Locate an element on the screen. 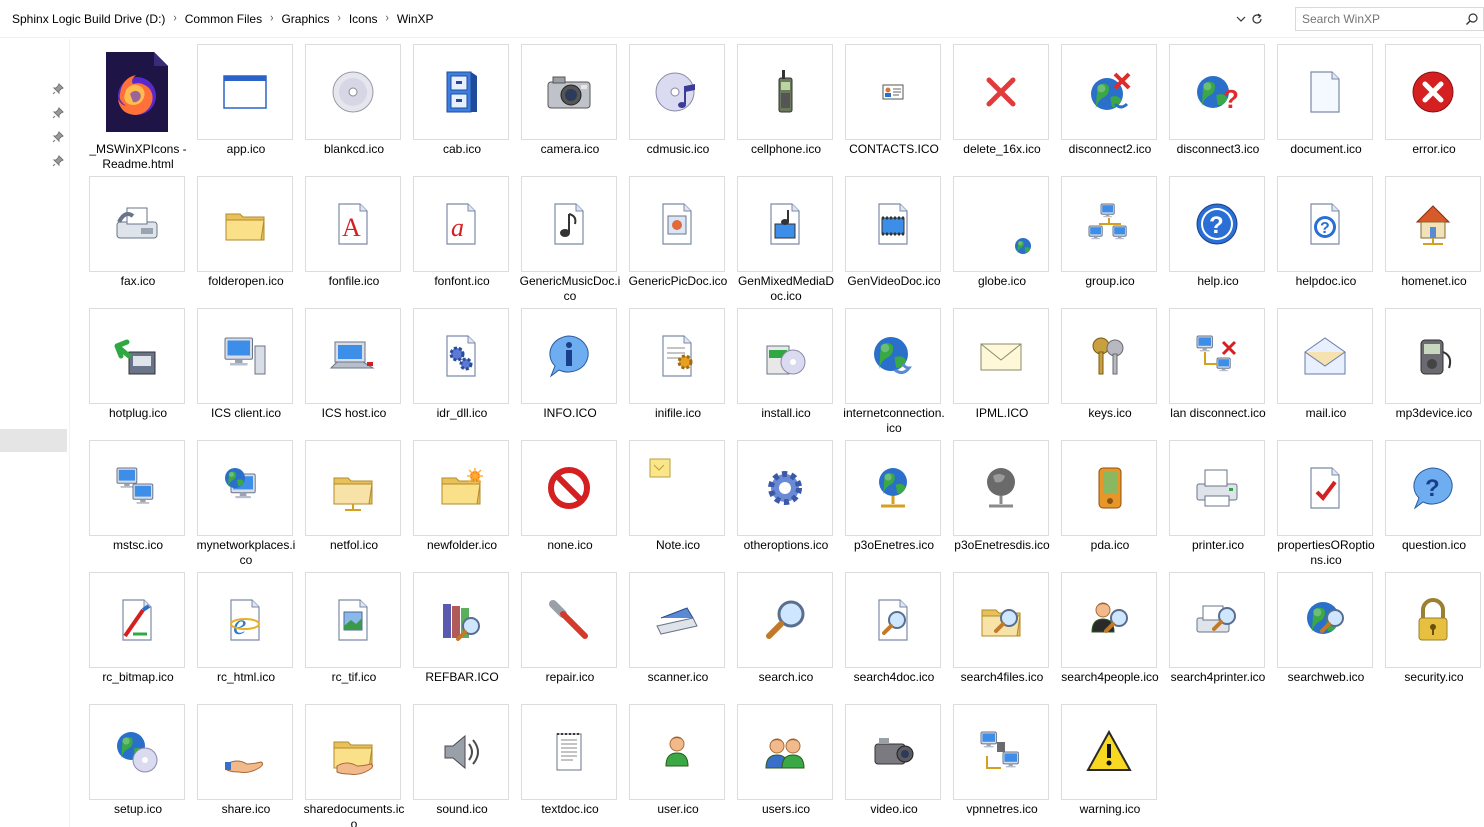 The image size is (1484, 827). file-item: keys.ico is located at coordinates (1110, 374).